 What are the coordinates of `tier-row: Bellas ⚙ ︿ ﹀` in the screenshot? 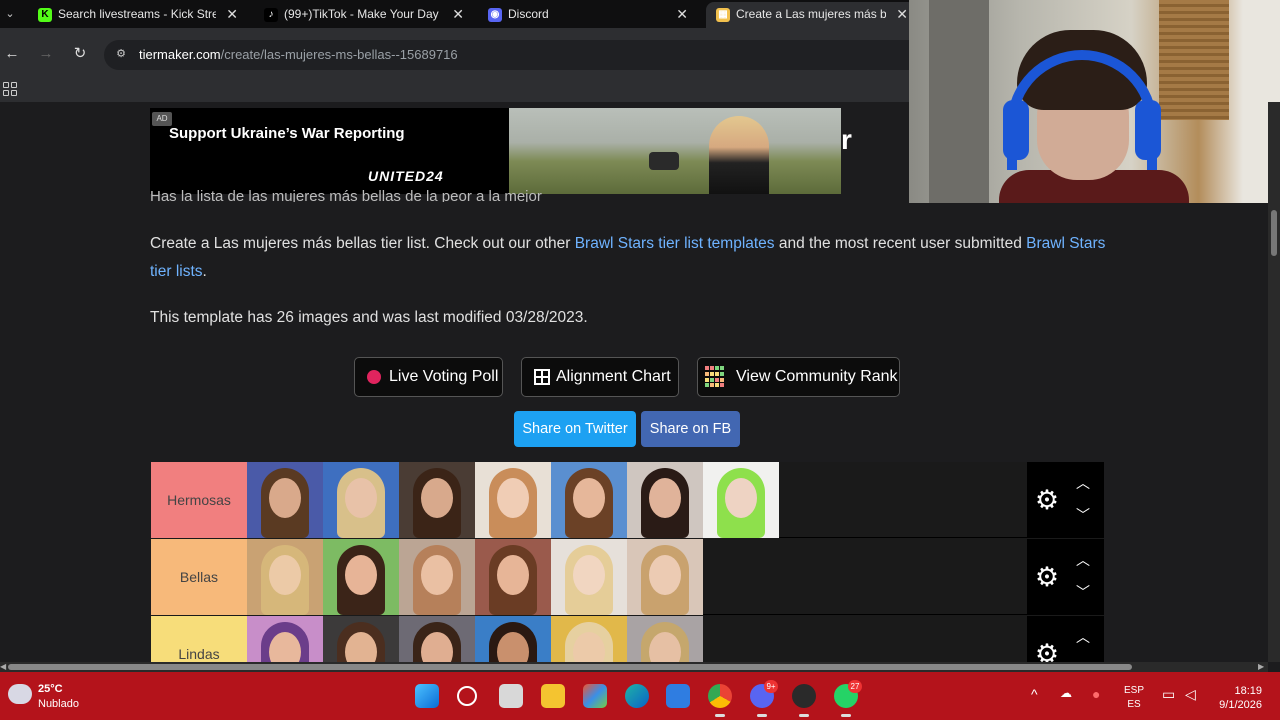 It's located at (627, 577).